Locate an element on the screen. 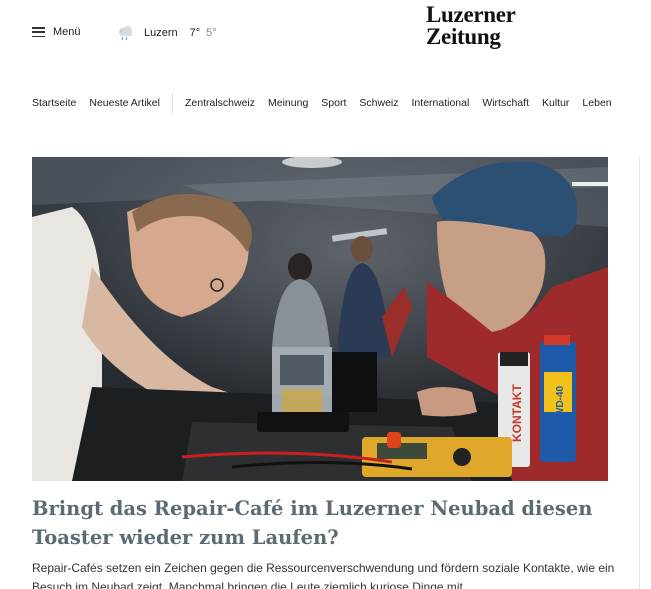 The width and height of the screenshot is (651, 589). nav-sport: Sport is located at coordinates (333, 103).